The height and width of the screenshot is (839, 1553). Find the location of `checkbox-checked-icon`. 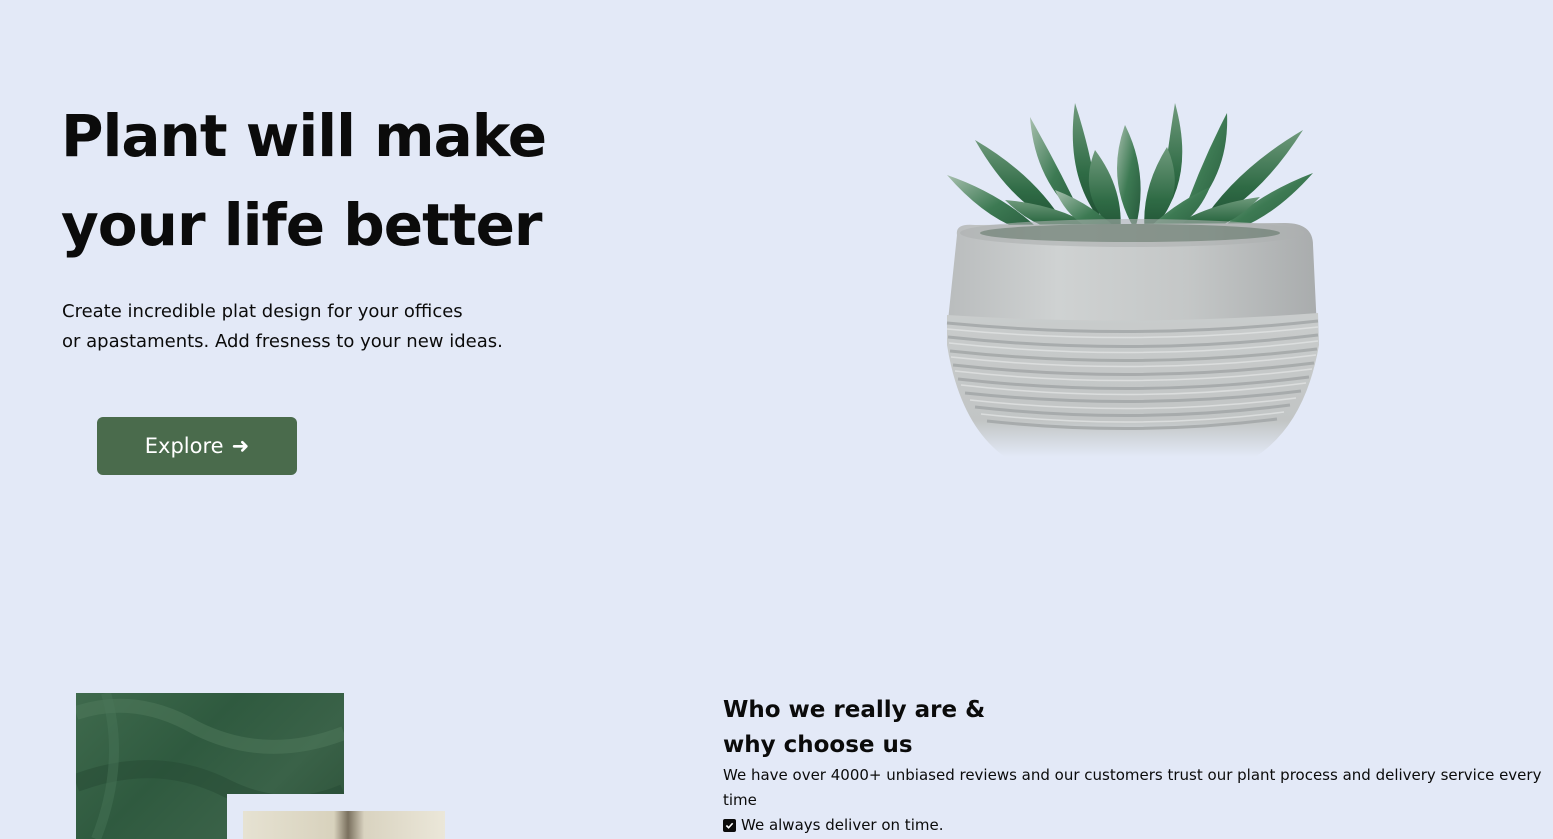

checkbox-checked-icon is located at coordinates (729, 825).